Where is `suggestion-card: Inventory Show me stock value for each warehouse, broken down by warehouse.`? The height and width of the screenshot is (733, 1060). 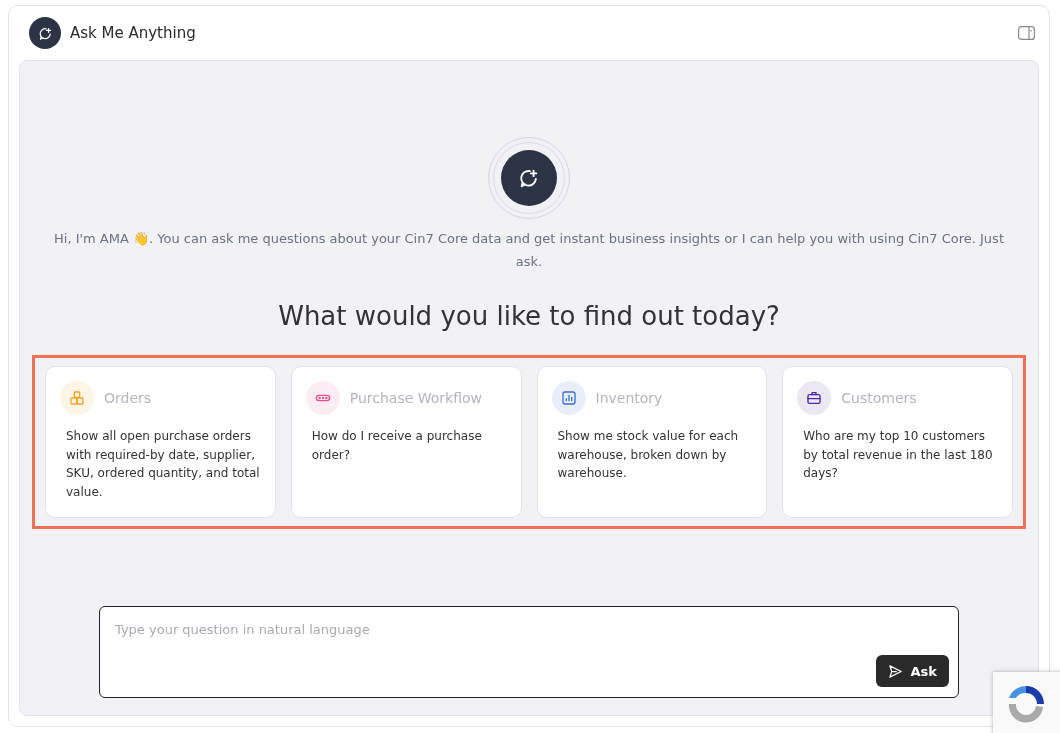
suggestion-card: Inventory Show me stock value for each warehouse, broken down by warehouse. is located at coordinates (652, 442).